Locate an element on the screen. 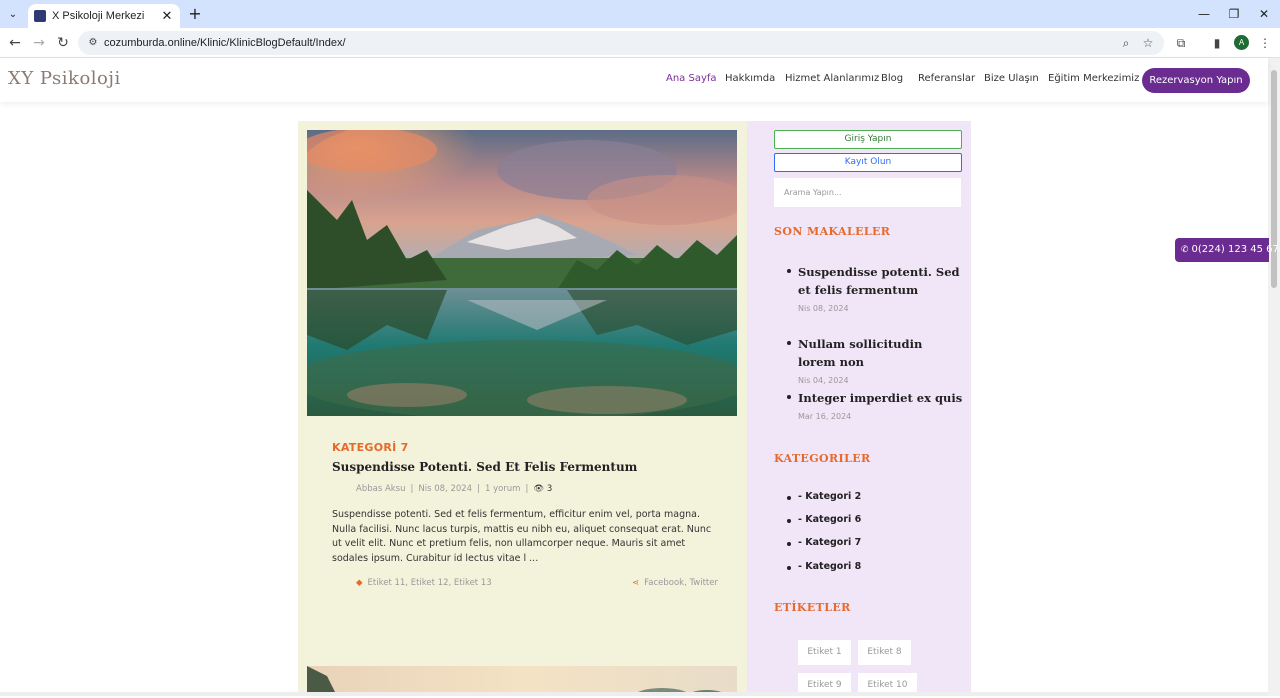  category-label: - Kategori 2 is located at coordinates (829, 496).